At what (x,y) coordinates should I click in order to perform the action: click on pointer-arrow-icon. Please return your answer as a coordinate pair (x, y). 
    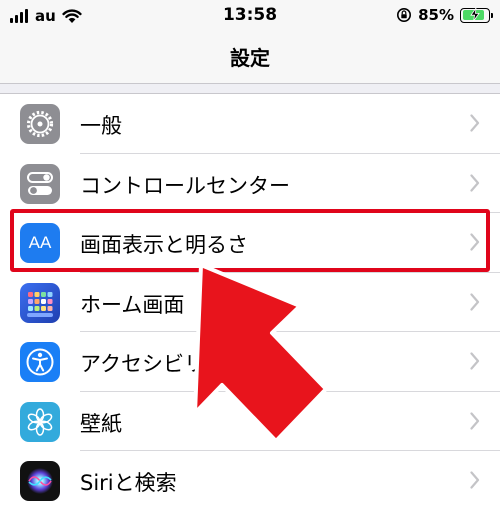
    Looking at the image, I should click on (260, 353).